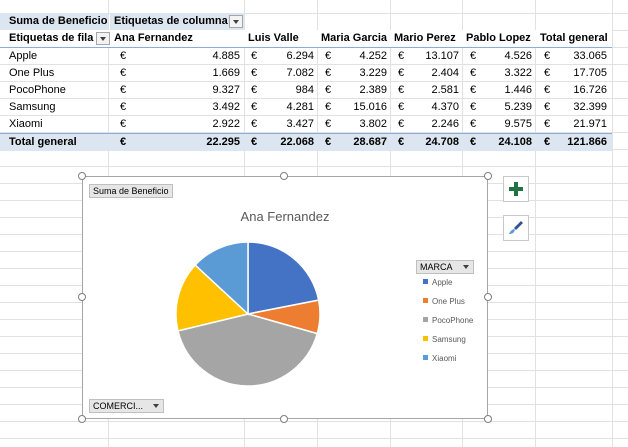 Image resolution: width=628 pixels, height=447 pixels. I want to click on resize-handle-top-right, so click(488, 176).